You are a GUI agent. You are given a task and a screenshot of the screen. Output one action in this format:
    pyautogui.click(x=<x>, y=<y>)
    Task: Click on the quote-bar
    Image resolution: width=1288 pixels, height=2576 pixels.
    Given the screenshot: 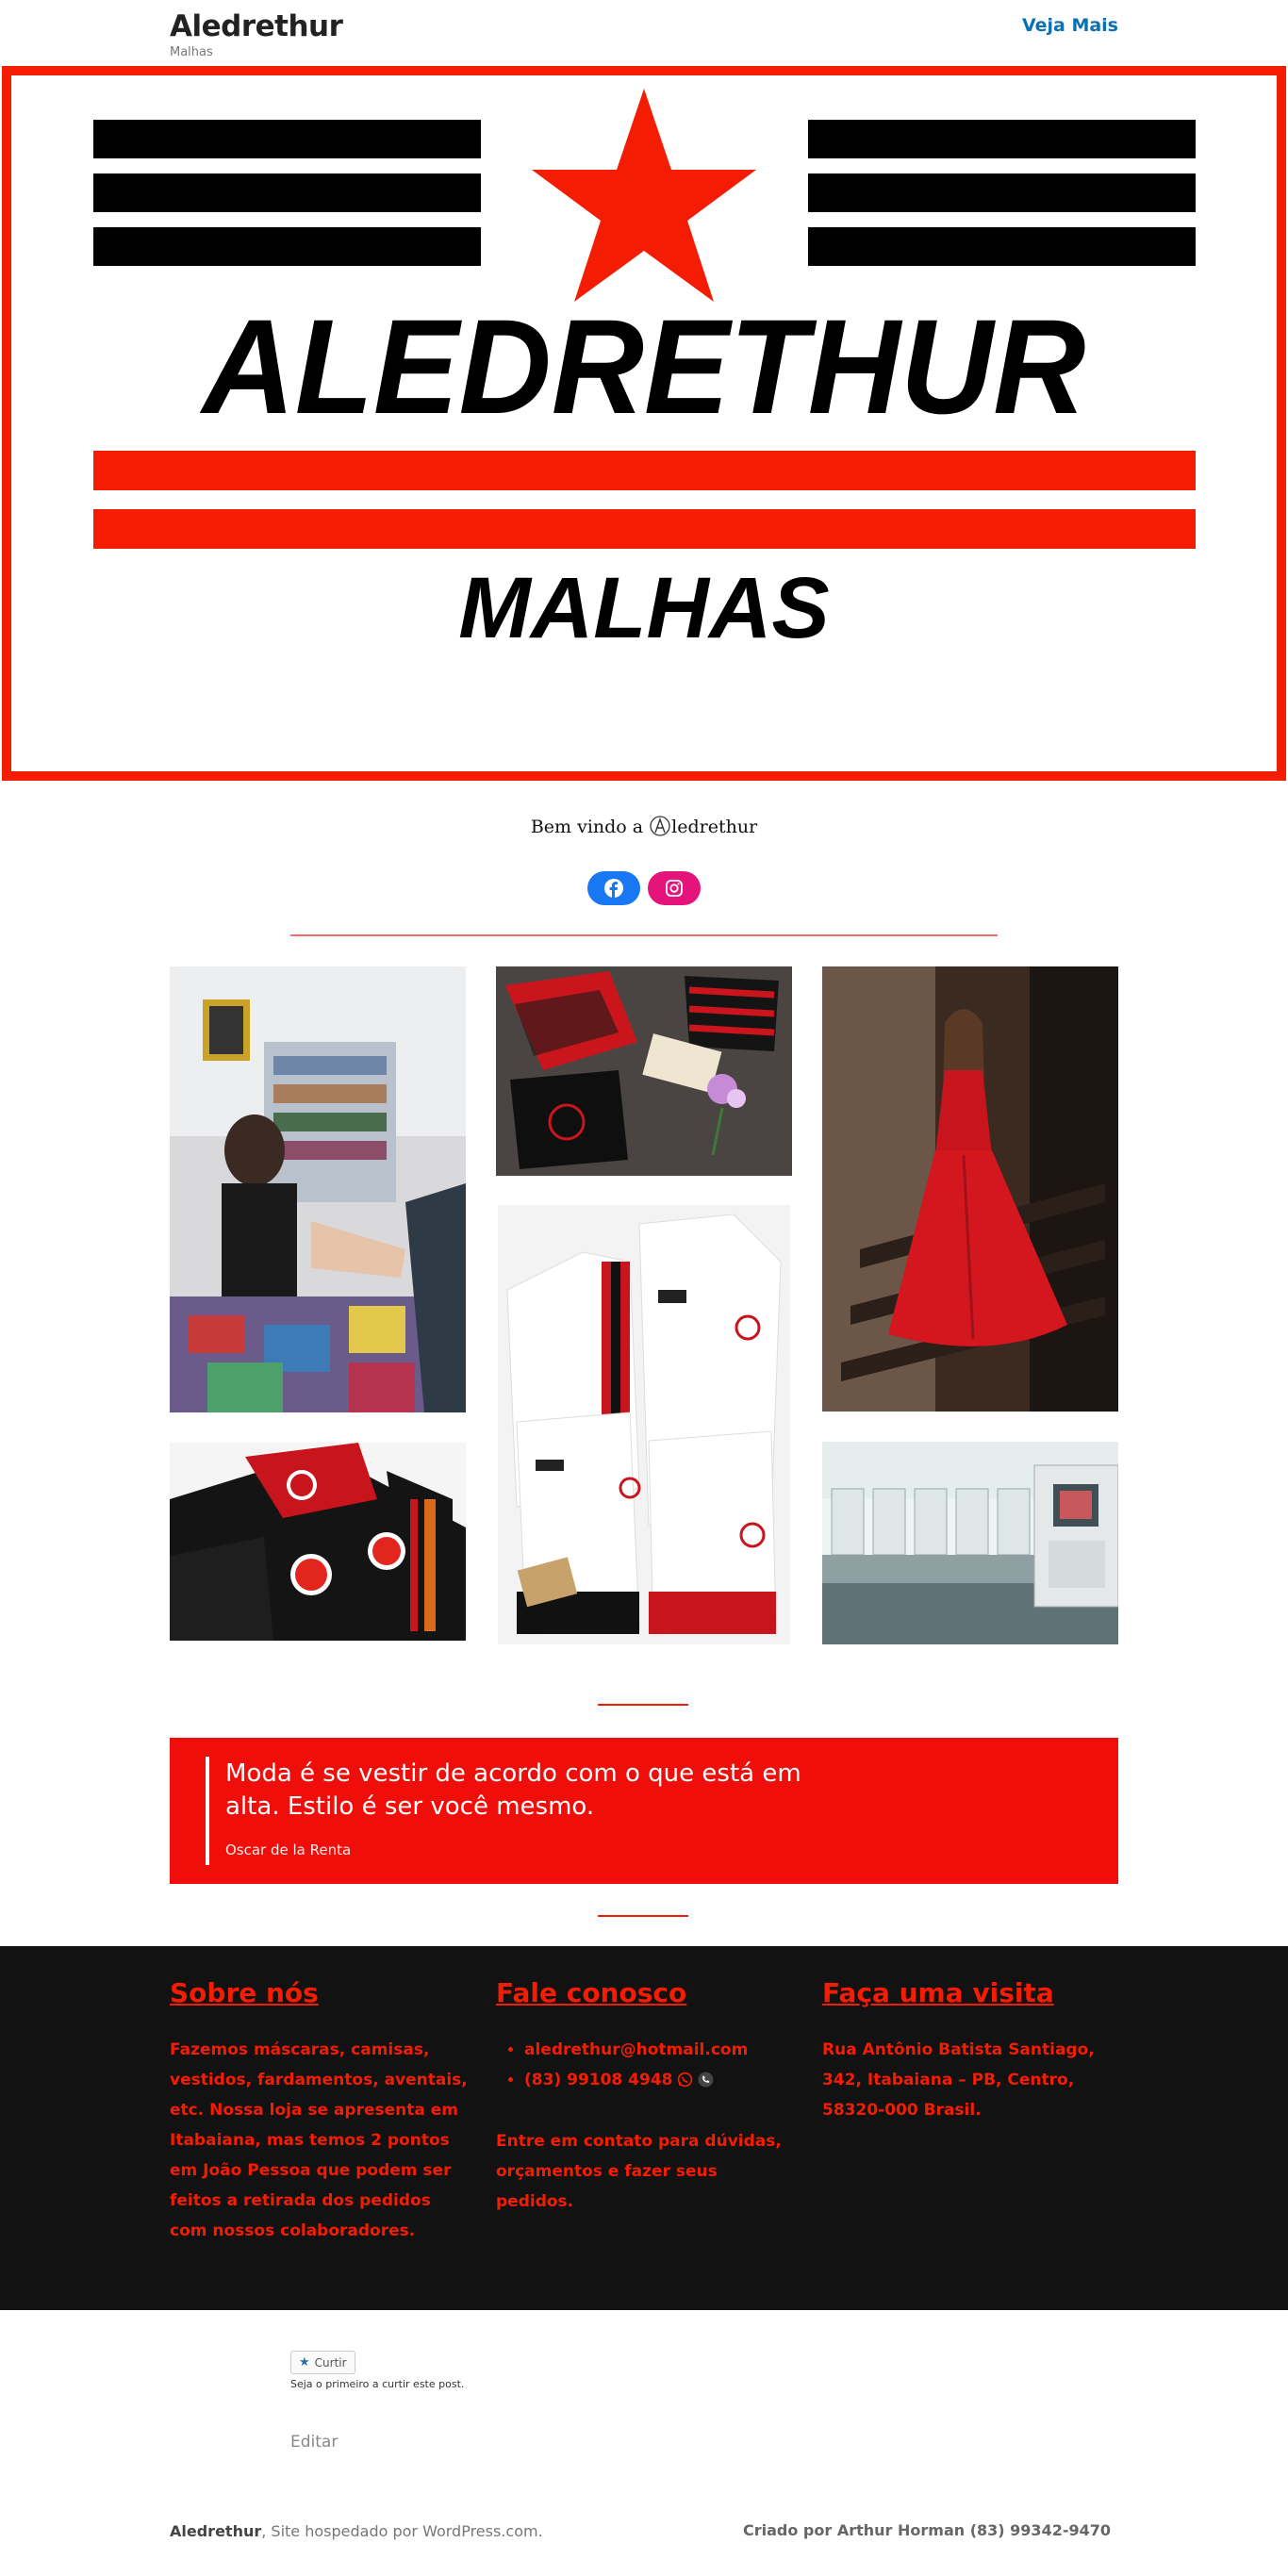 What is the action you would take?
    pyautogui.click(x=207, y=1811)
    